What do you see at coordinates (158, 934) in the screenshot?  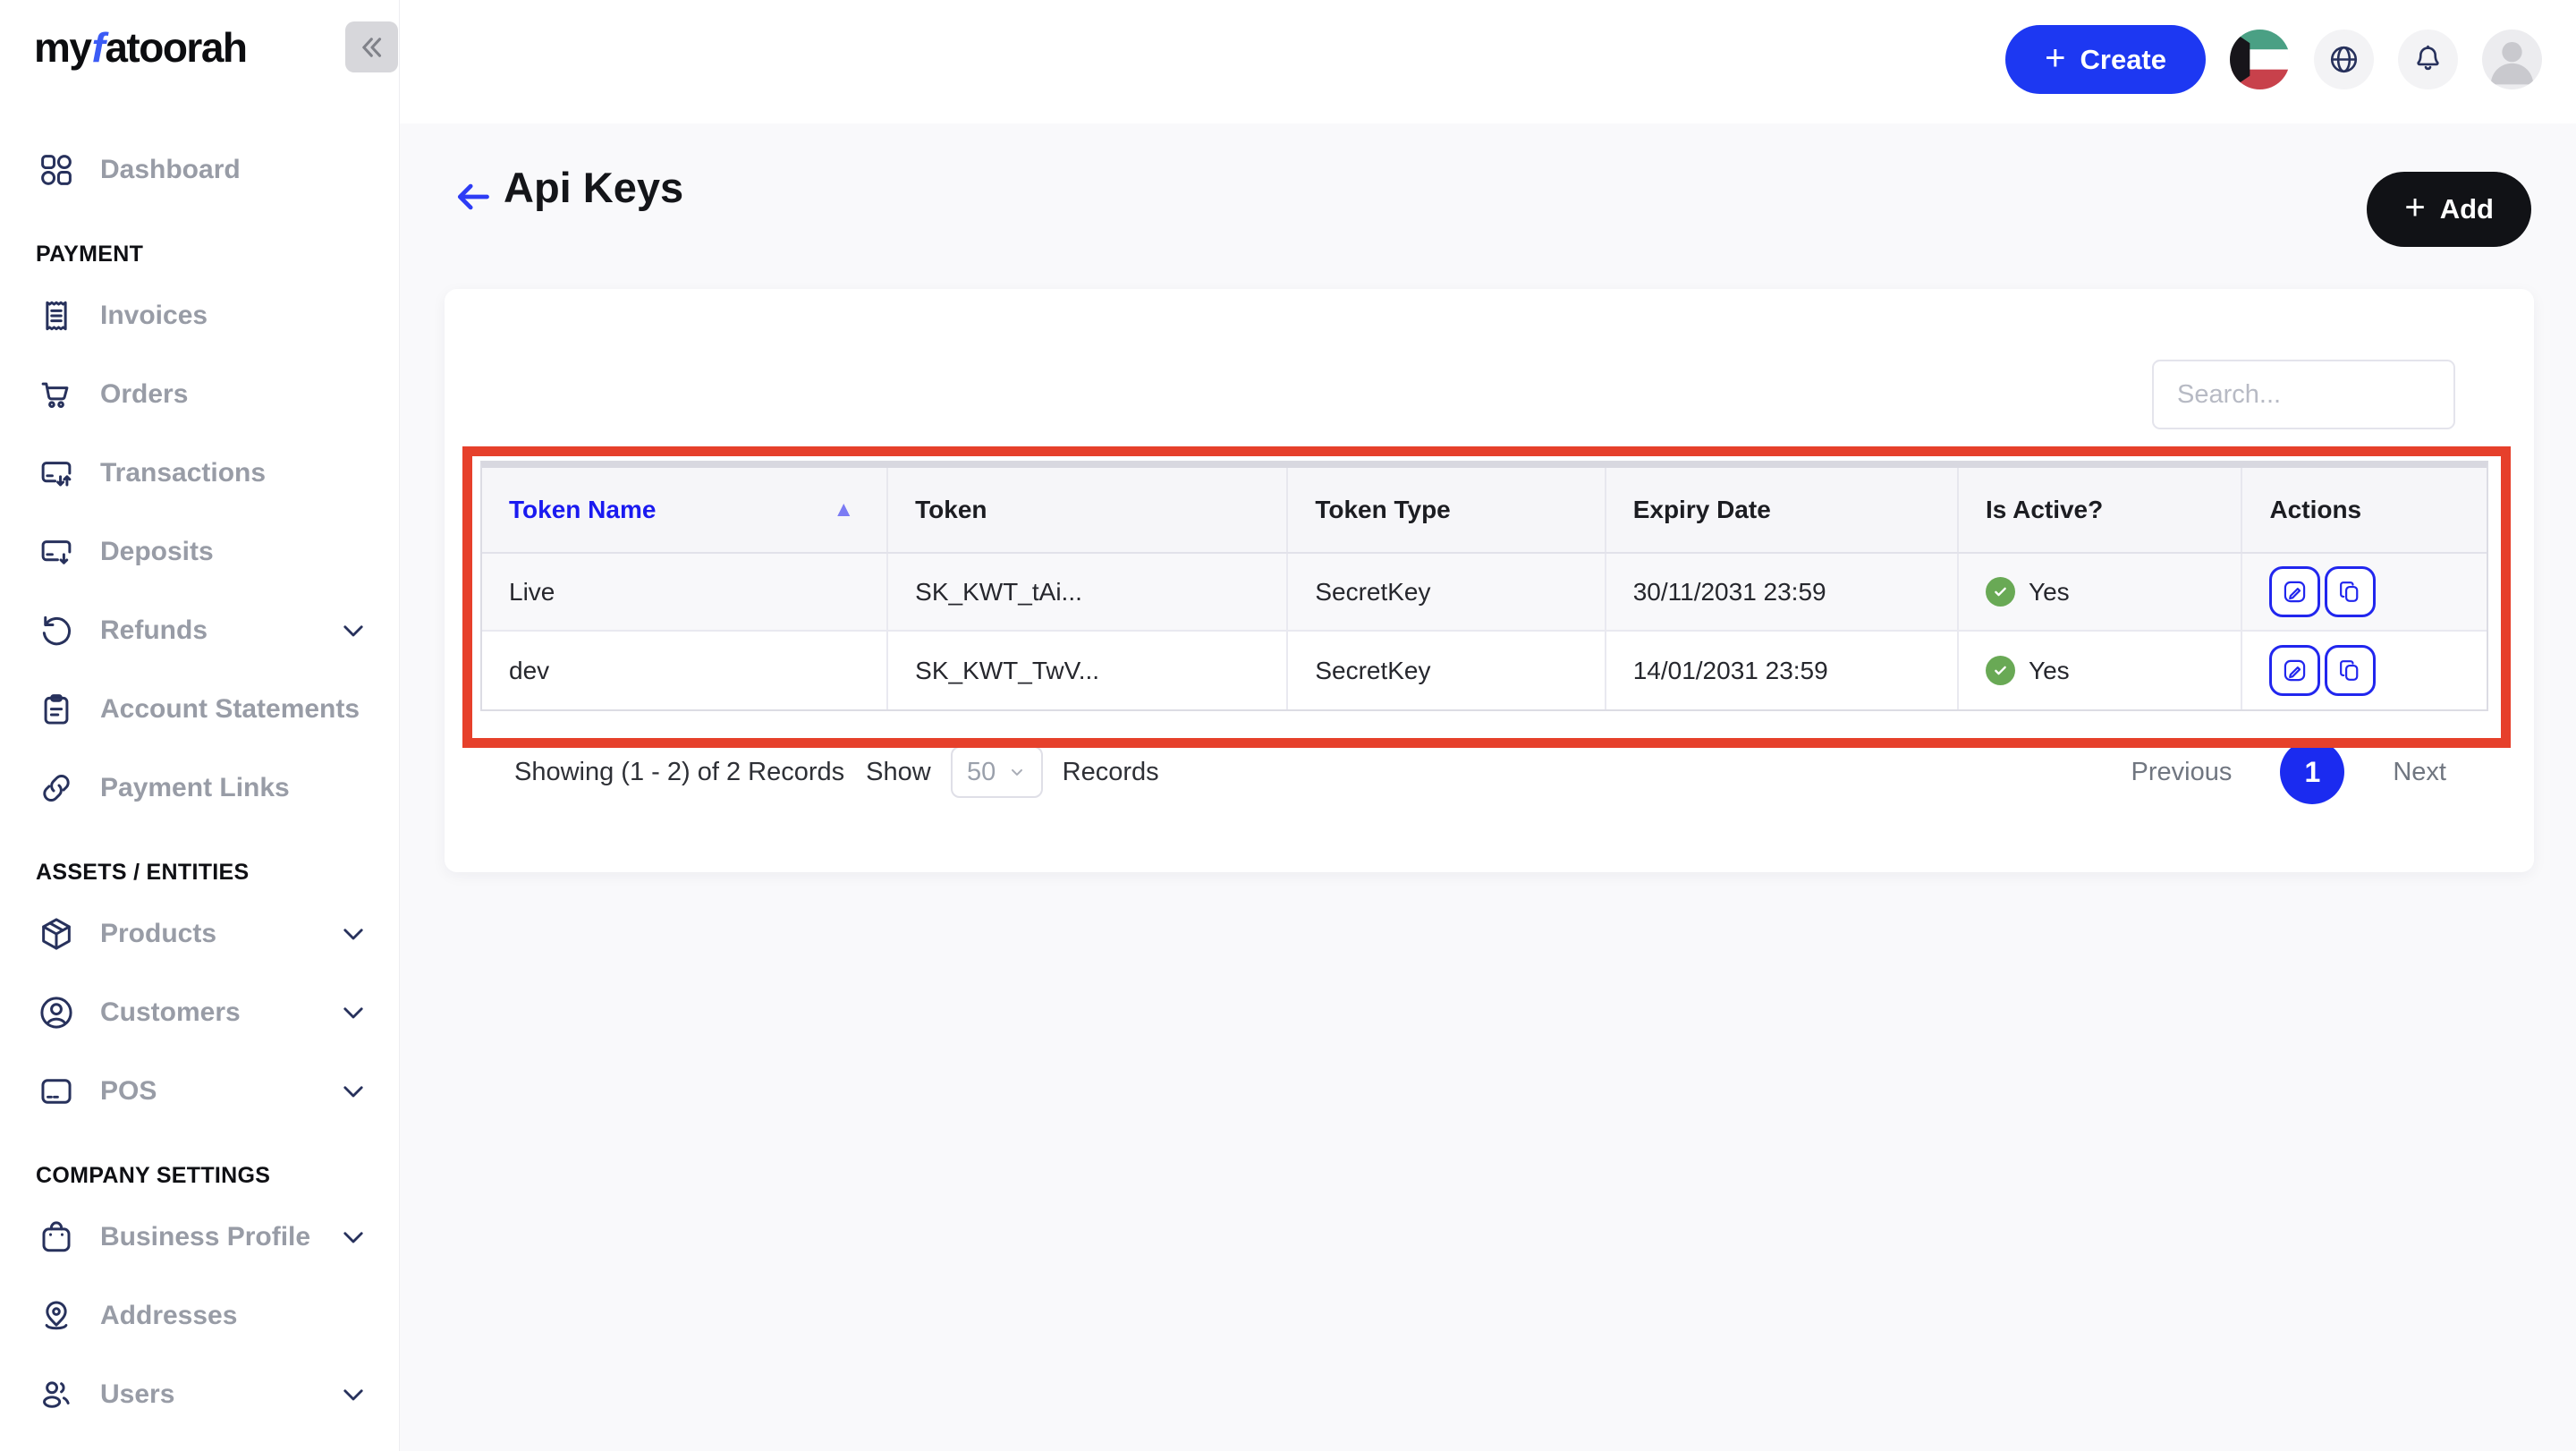 I see `sidebar-item-label: Products` at bounding box center [158, 934].